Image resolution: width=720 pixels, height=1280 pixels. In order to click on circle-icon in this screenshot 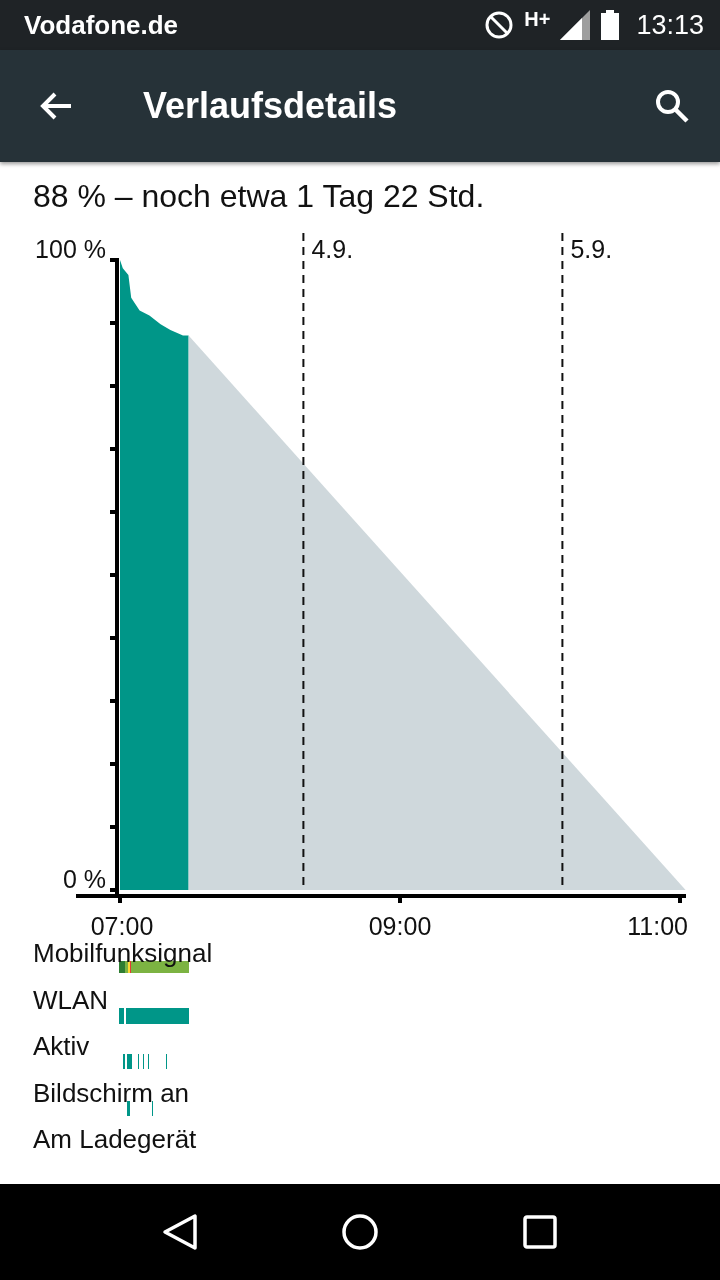, I will do `click(360, 1232)`.